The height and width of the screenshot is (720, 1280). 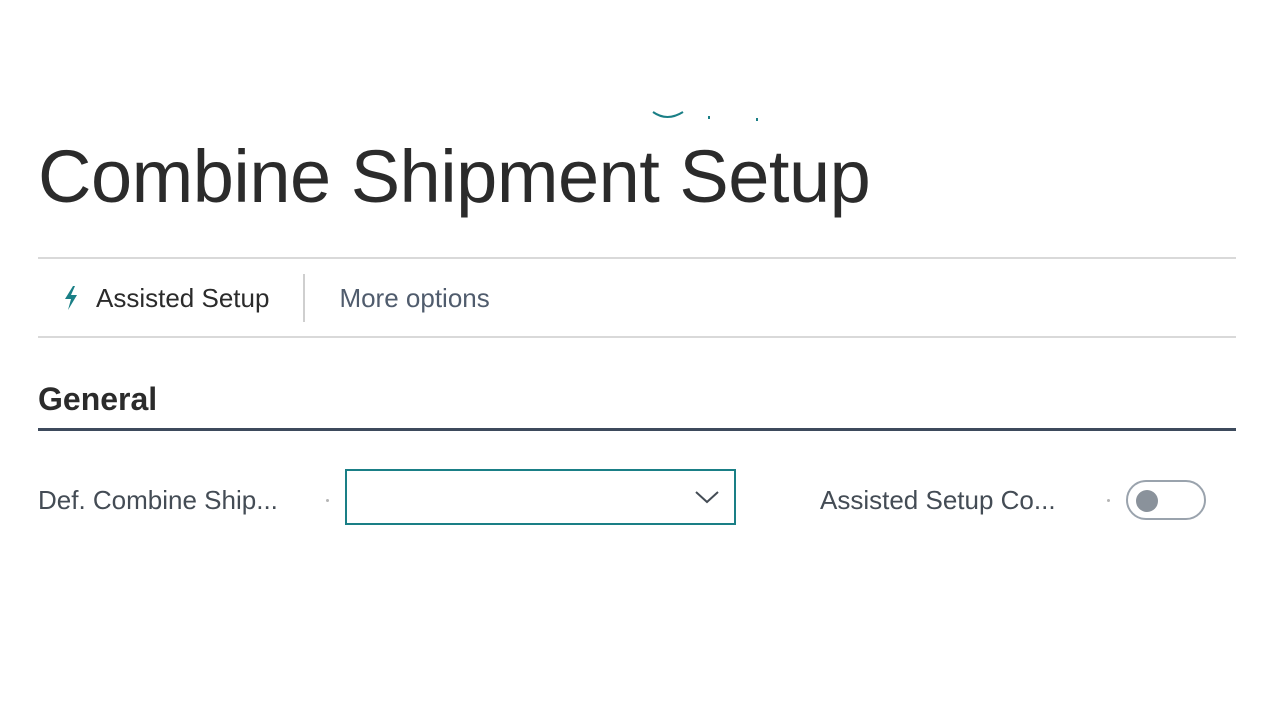 I want to click on section-title-general: General, so click(x=97, y=399).